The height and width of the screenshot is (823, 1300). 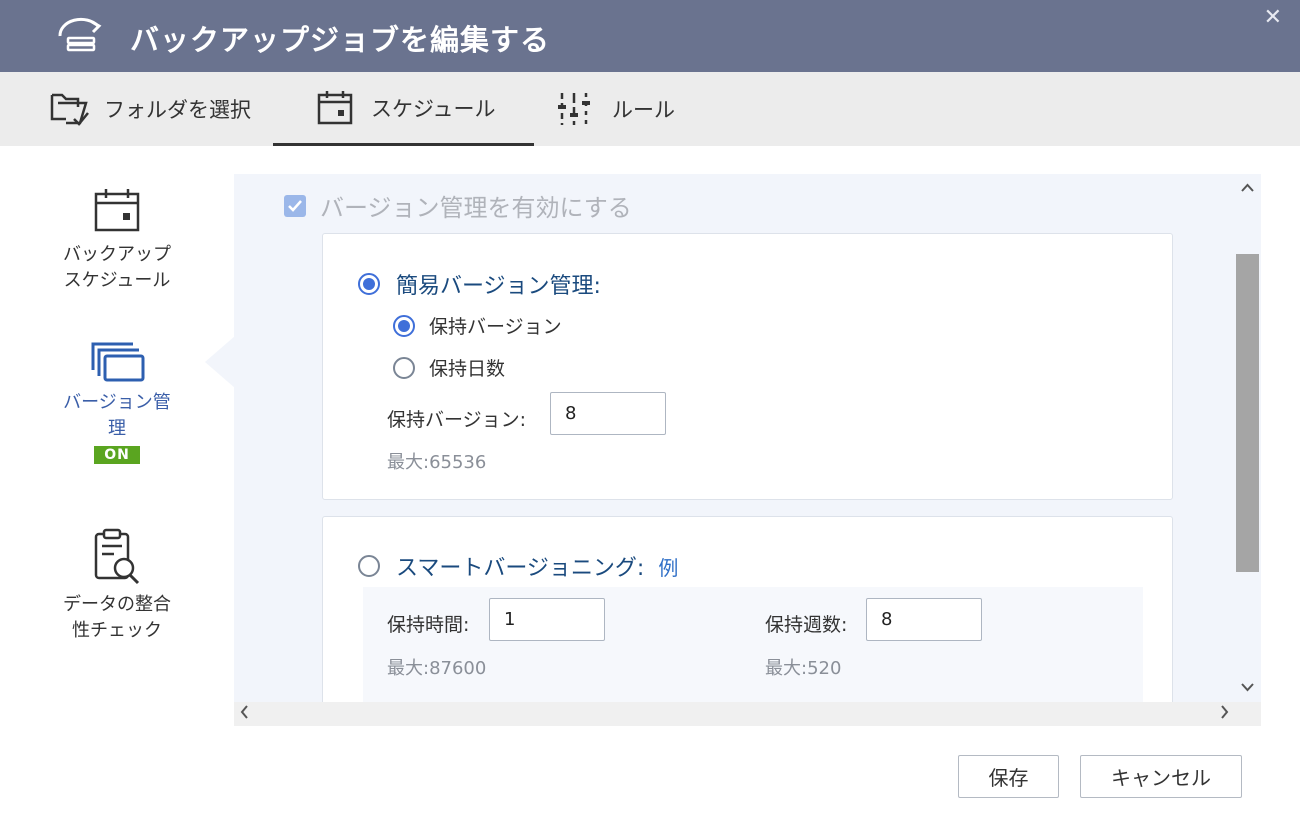 What do you see at coordinates (924, 619) in the screenshot?
I see `keep-weeks-input: 8` at bounding box center [924, 619].